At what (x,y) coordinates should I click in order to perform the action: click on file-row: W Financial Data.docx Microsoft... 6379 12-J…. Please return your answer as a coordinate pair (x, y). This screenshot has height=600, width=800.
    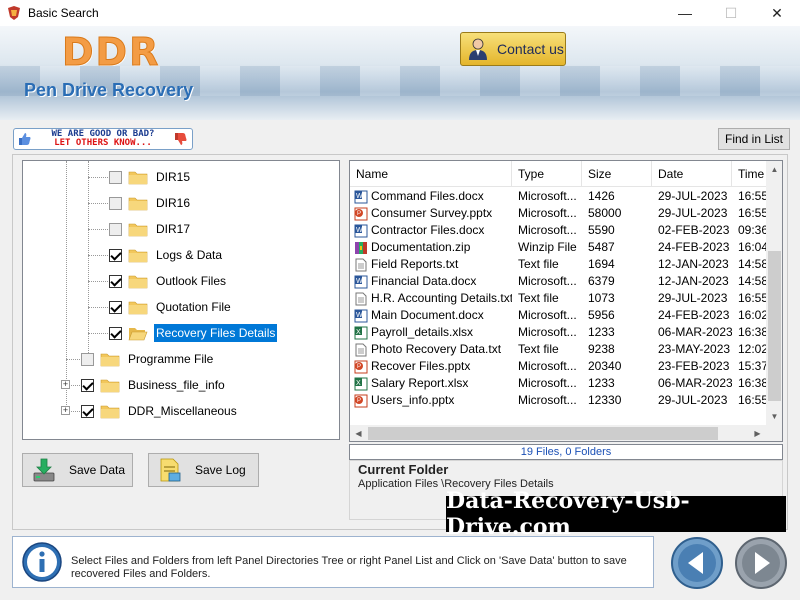
    Looking at the image, I should click on (558, 281).